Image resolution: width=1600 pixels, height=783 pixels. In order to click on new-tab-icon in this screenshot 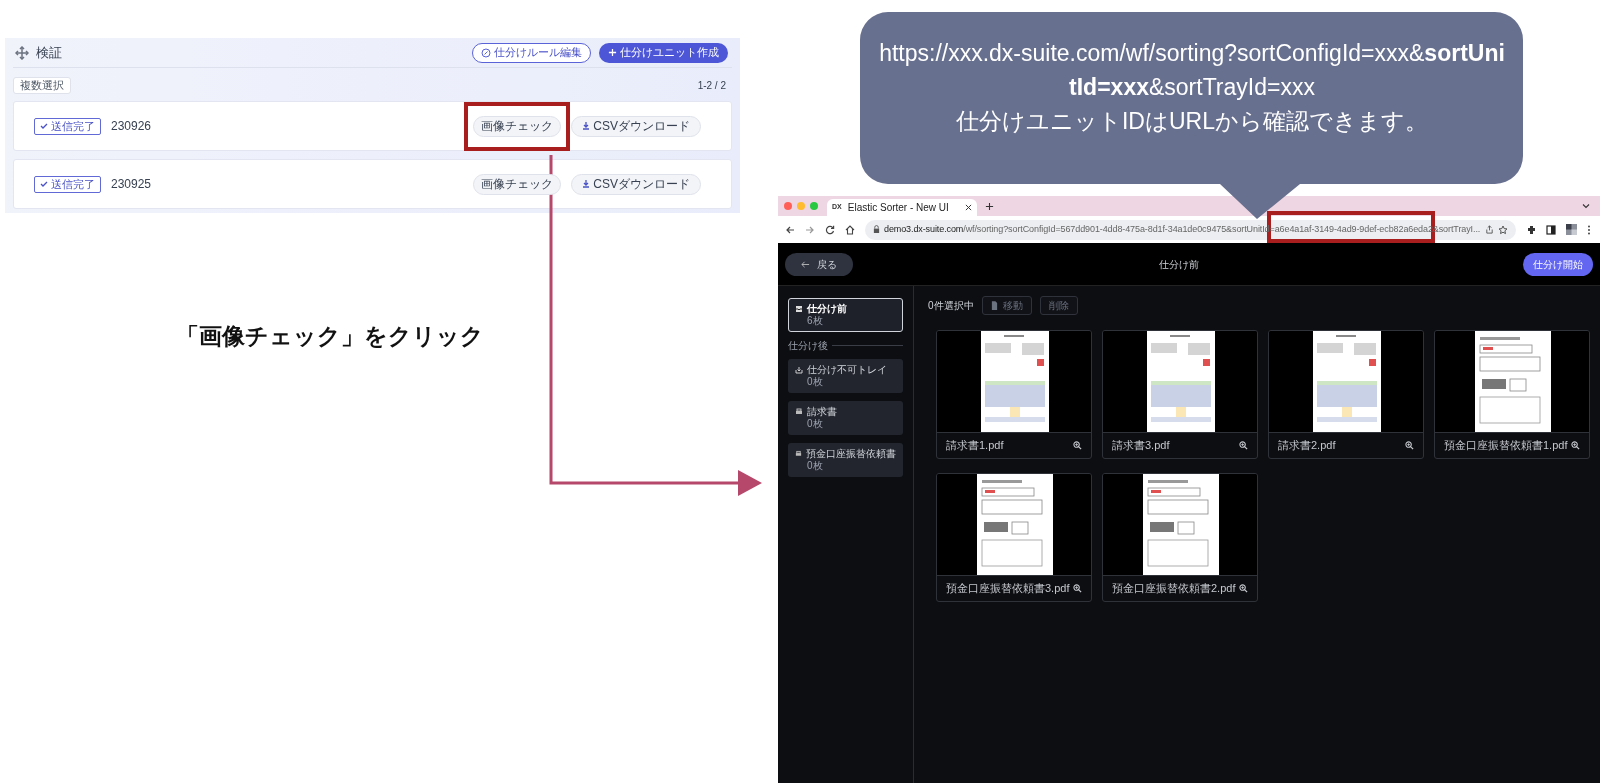, I will do `click(989, 206)`.